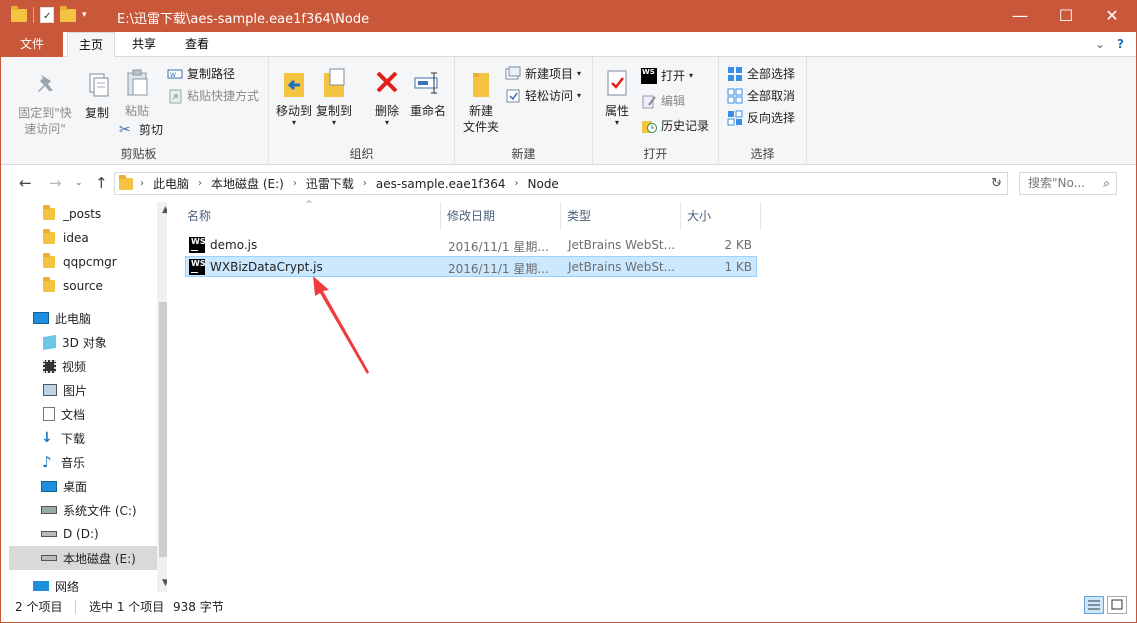 This screenshot has width=1137, height=623. What do you see at coordinates (656, 111) in the screenshot?
I see `open-group: 属性 ▾ WS 打开 ▾ 编辑 历史记录 打开` at bounding box center [656, 111].